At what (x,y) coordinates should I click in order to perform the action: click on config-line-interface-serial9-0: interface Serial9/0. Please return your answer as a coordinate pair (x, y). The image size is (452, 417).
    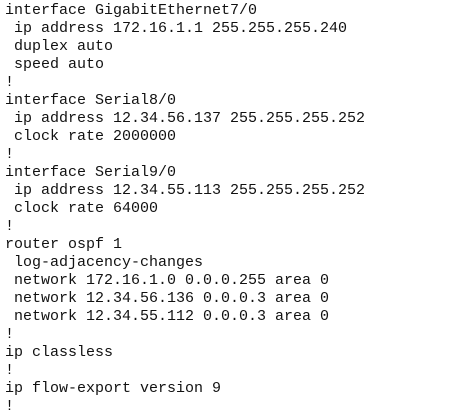
    Looking at the image, I should click on (91, 172).